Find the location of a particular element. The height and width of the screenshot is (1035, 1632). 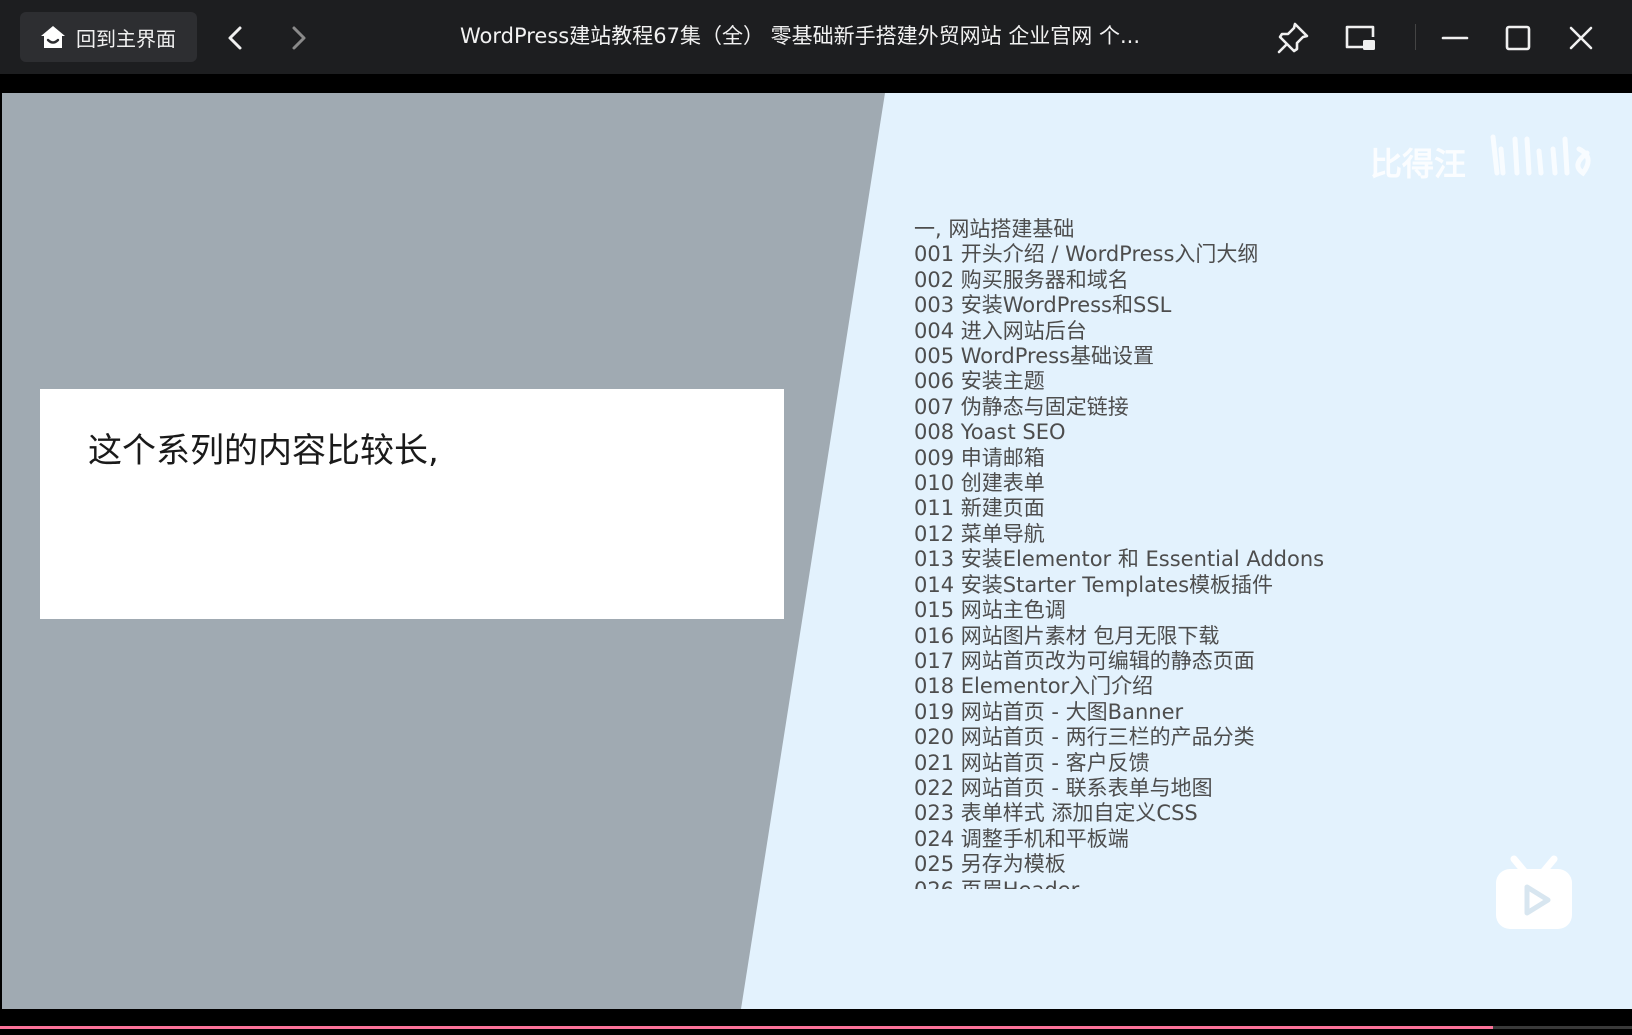

back-button is located at coordinates (236, 38).